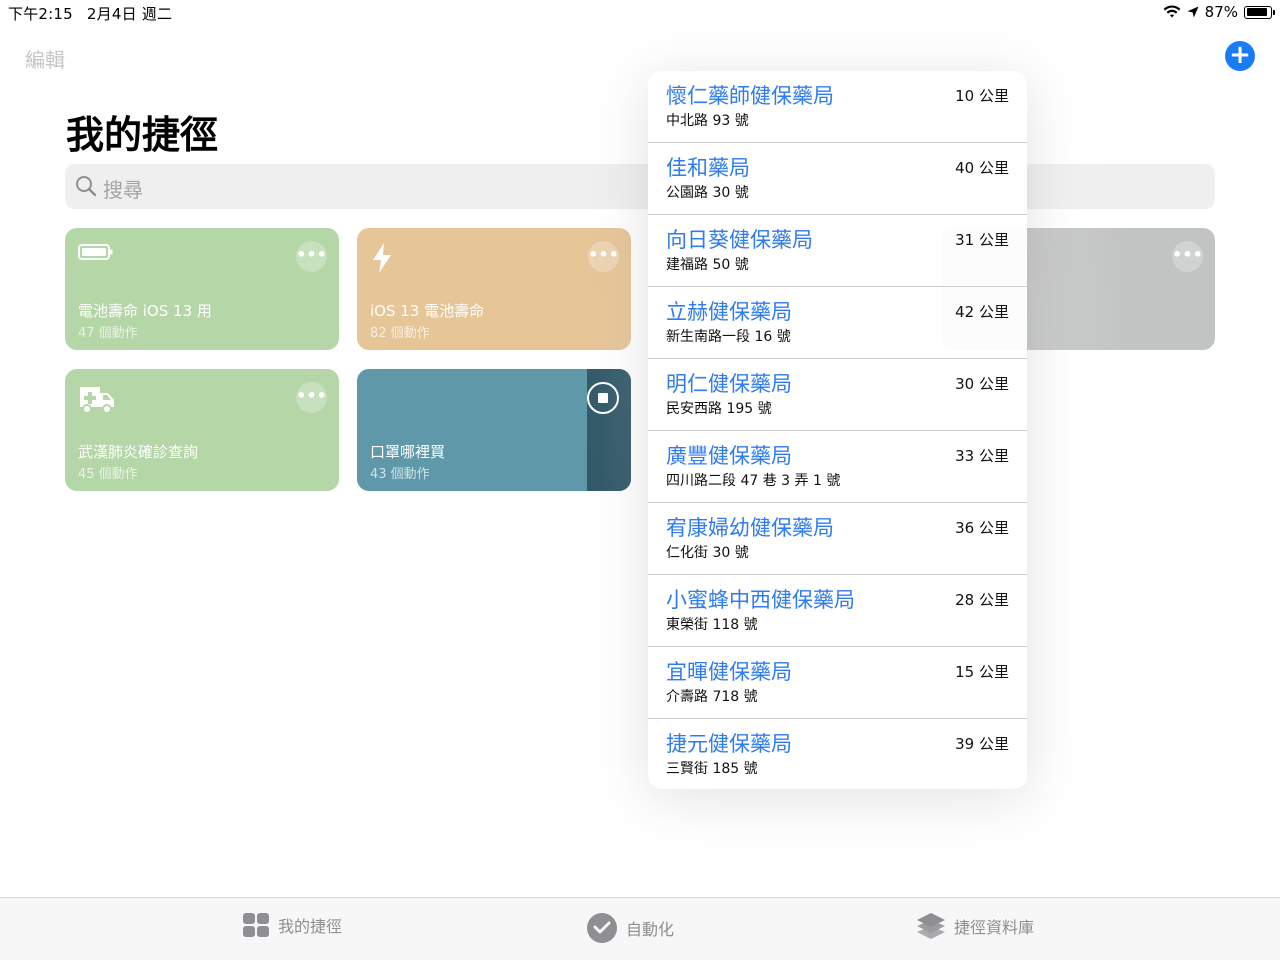  Describe the element at coordinates (982, 168) in the screenshot. I see `pharmacy-distance: 40 公里` at that location.